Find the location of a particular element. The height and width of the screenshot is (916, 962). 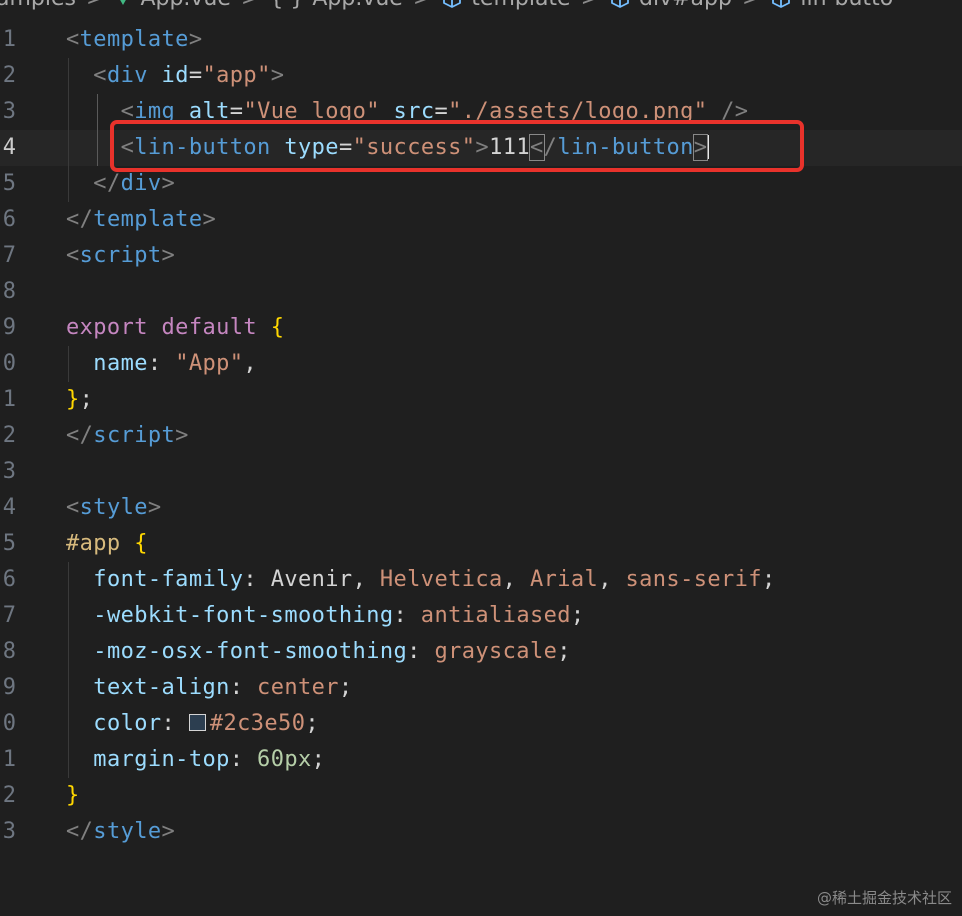

breadcrumb-item: lin-butto is located at coordinates (831, 5).